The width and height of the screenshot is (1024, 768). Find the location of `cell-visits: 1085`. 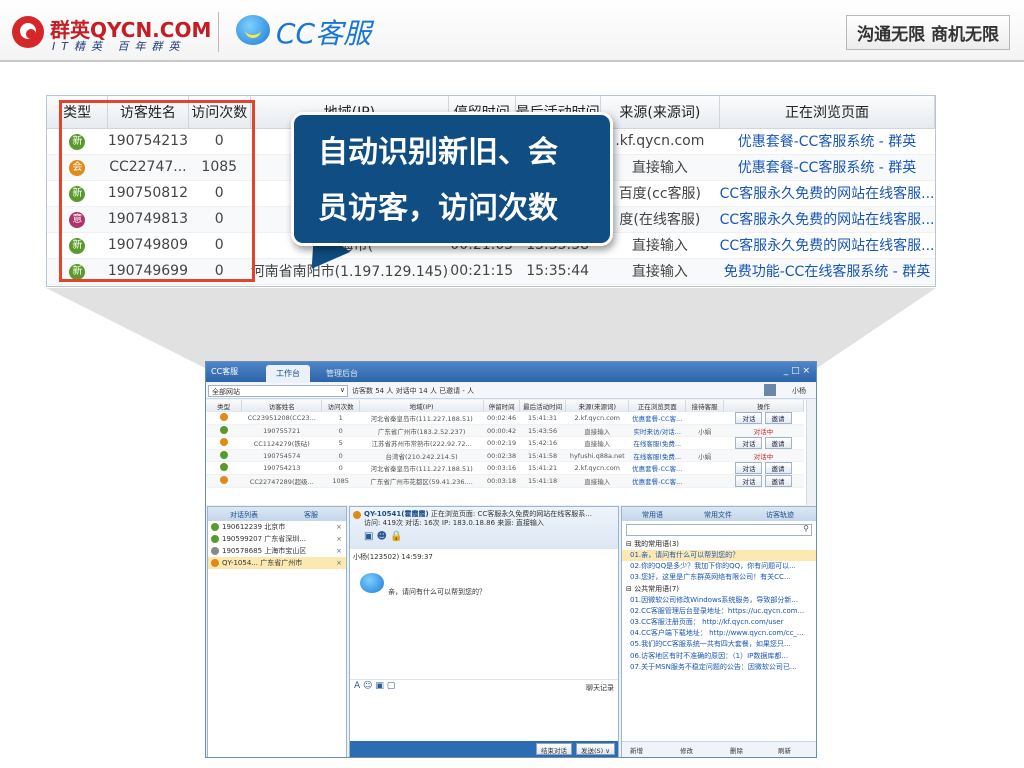

cell-visits: 1085 is located at coordinates (340, 481).